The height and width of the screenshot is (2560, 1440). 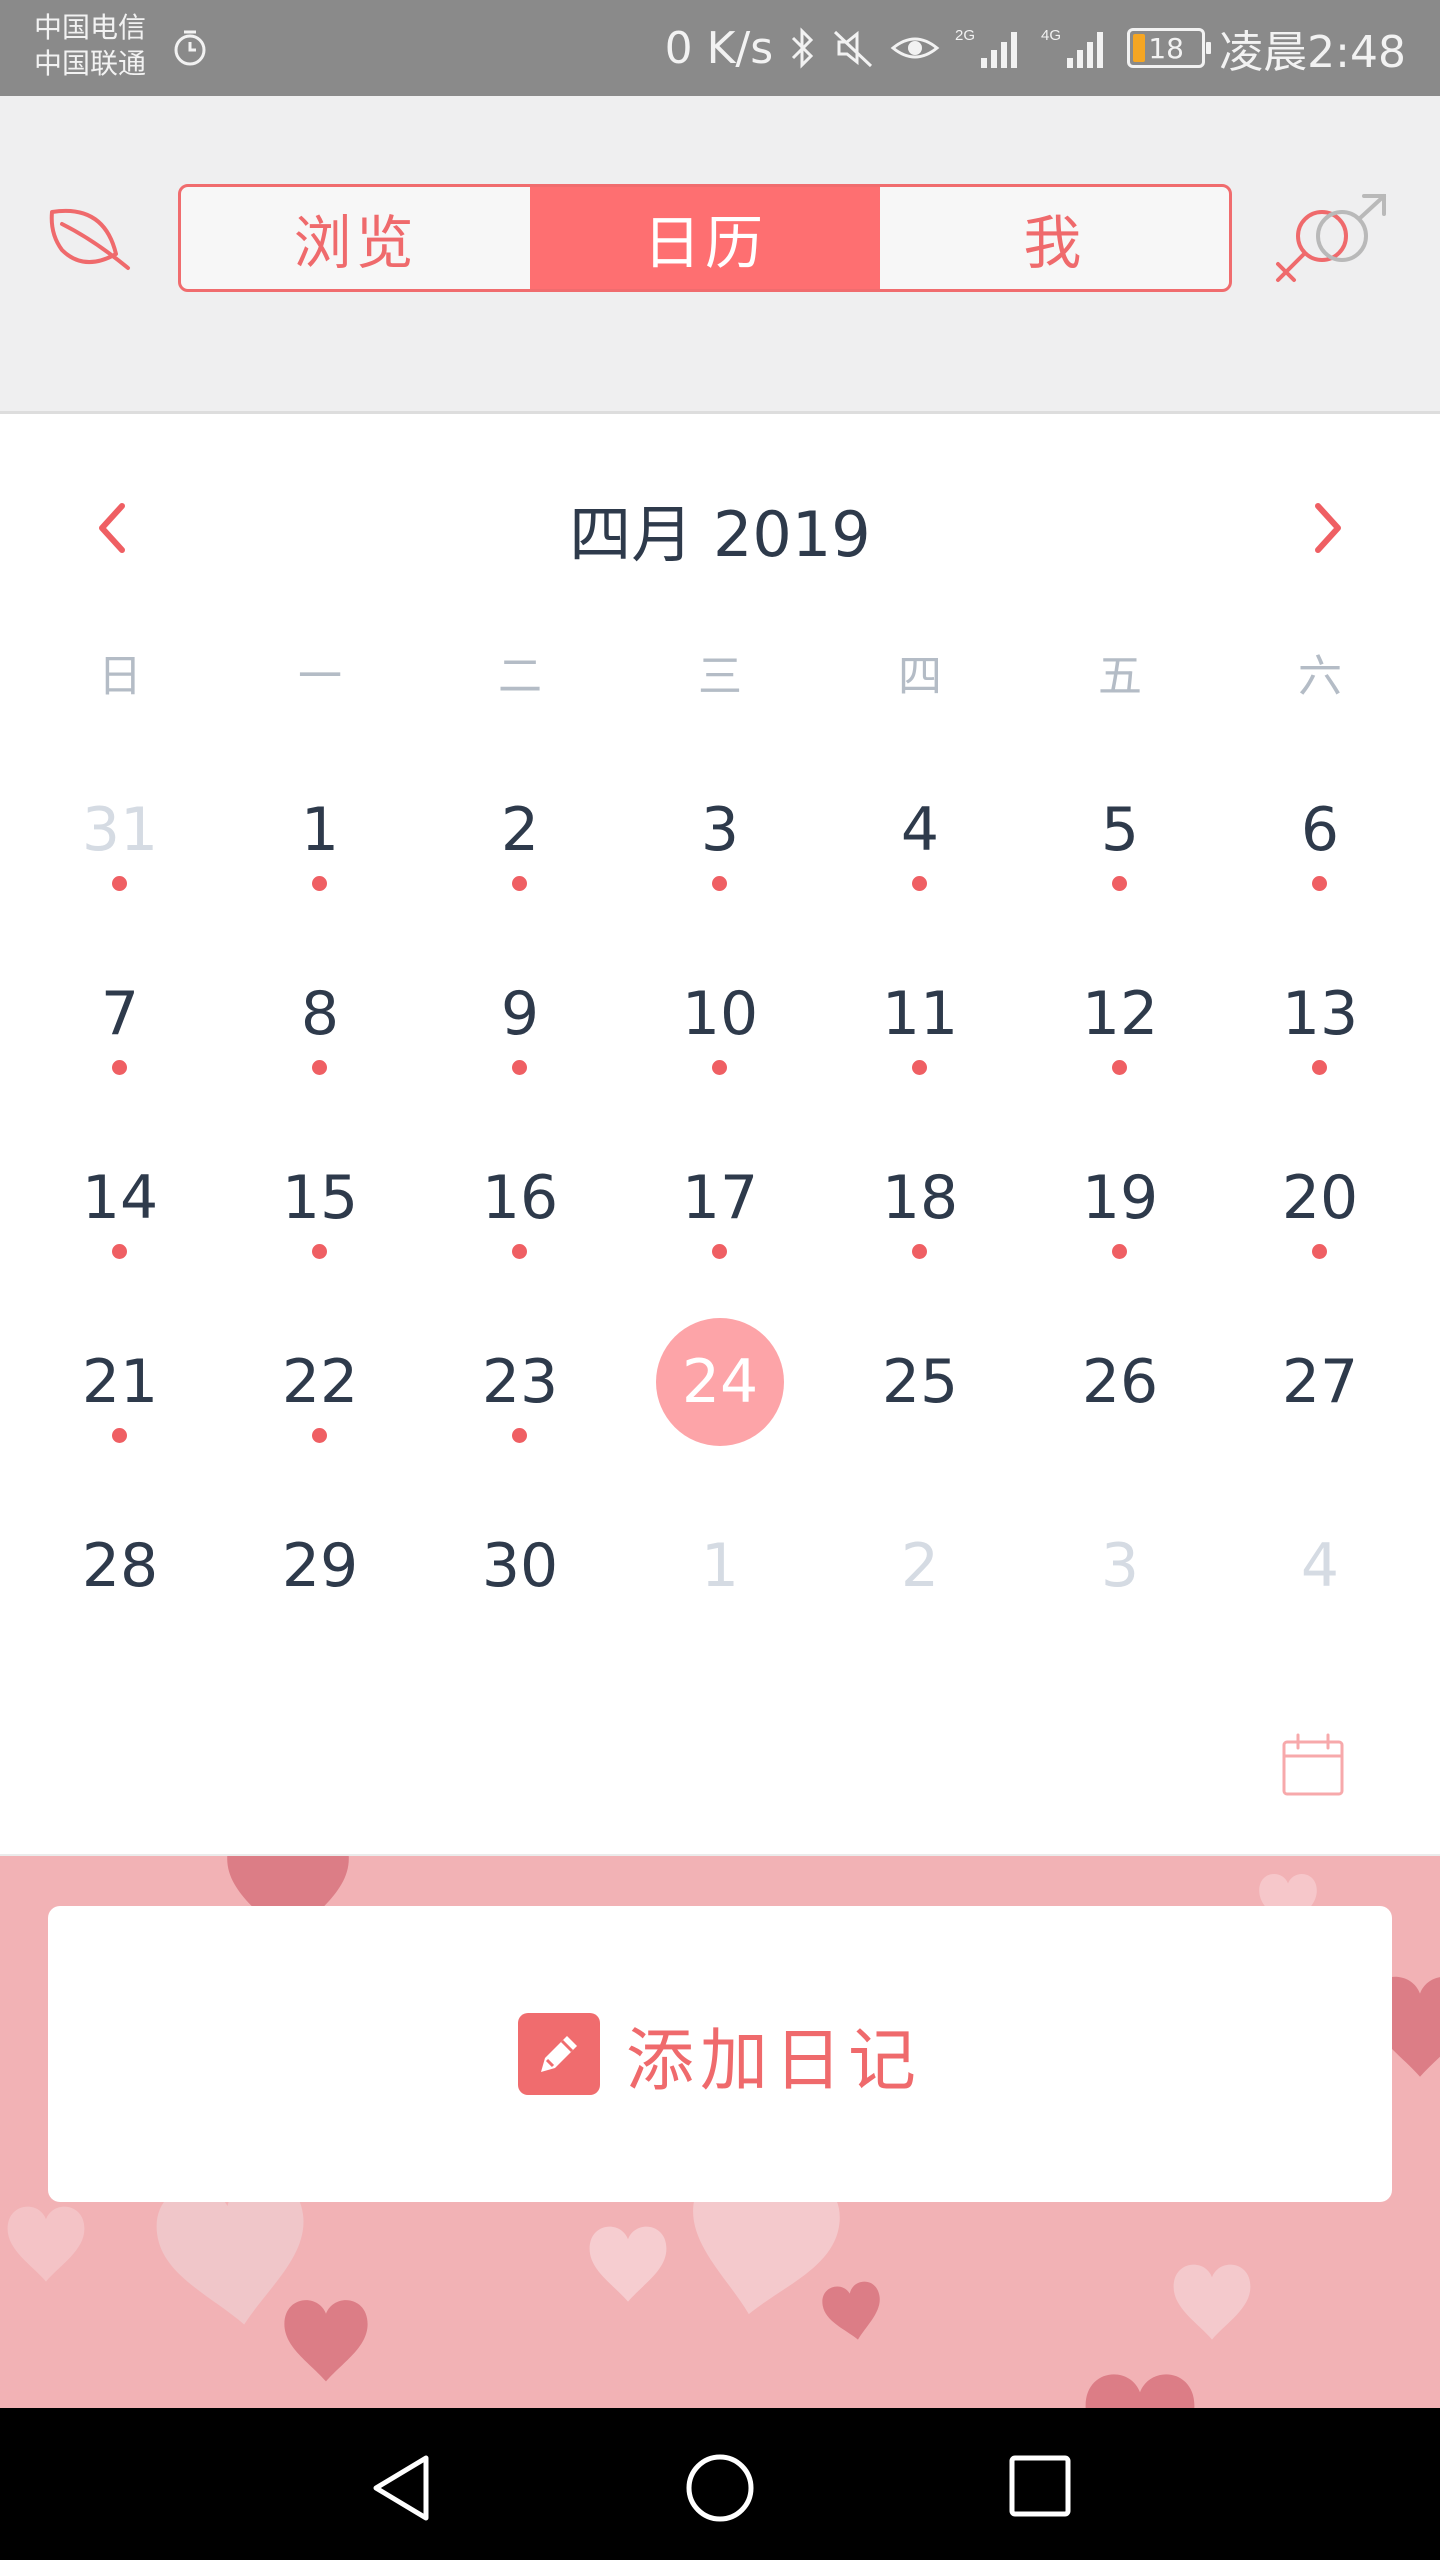 I want to click on calendar-day-adjacent-month: 31, so click(x=120, y=832).